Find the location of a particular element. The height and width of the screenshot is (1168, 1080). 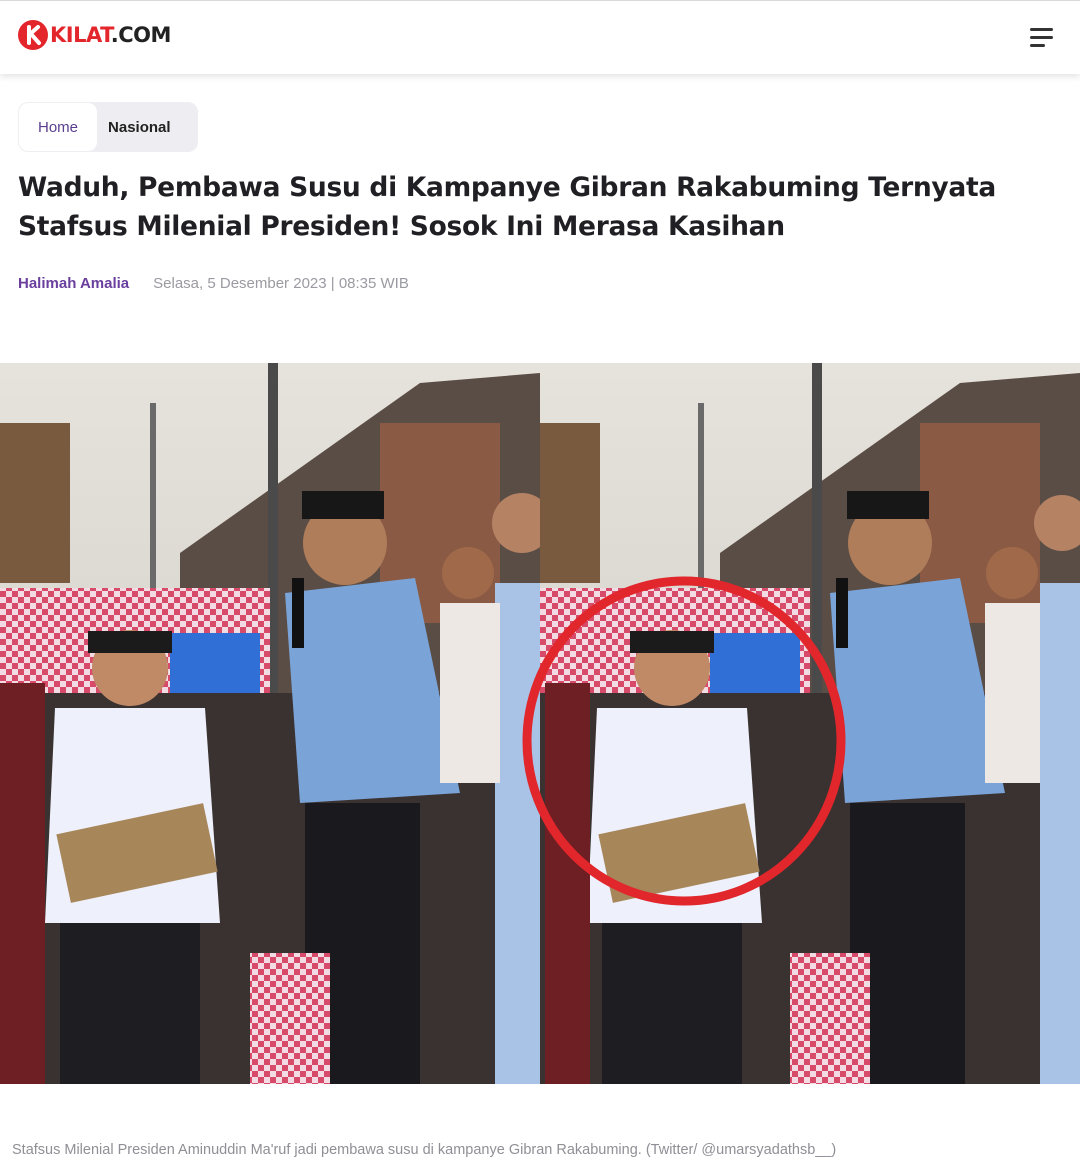

site-header: KILAT.COM is located at coordinates (540, 37).